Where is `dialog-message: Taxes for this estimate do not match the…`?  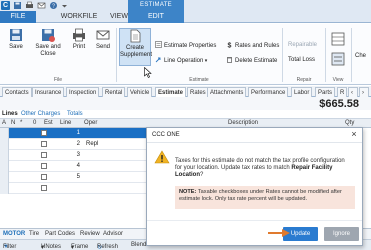 dialog-message: Taxes for this estimate do not match the… is located at coordinates (263, 168).